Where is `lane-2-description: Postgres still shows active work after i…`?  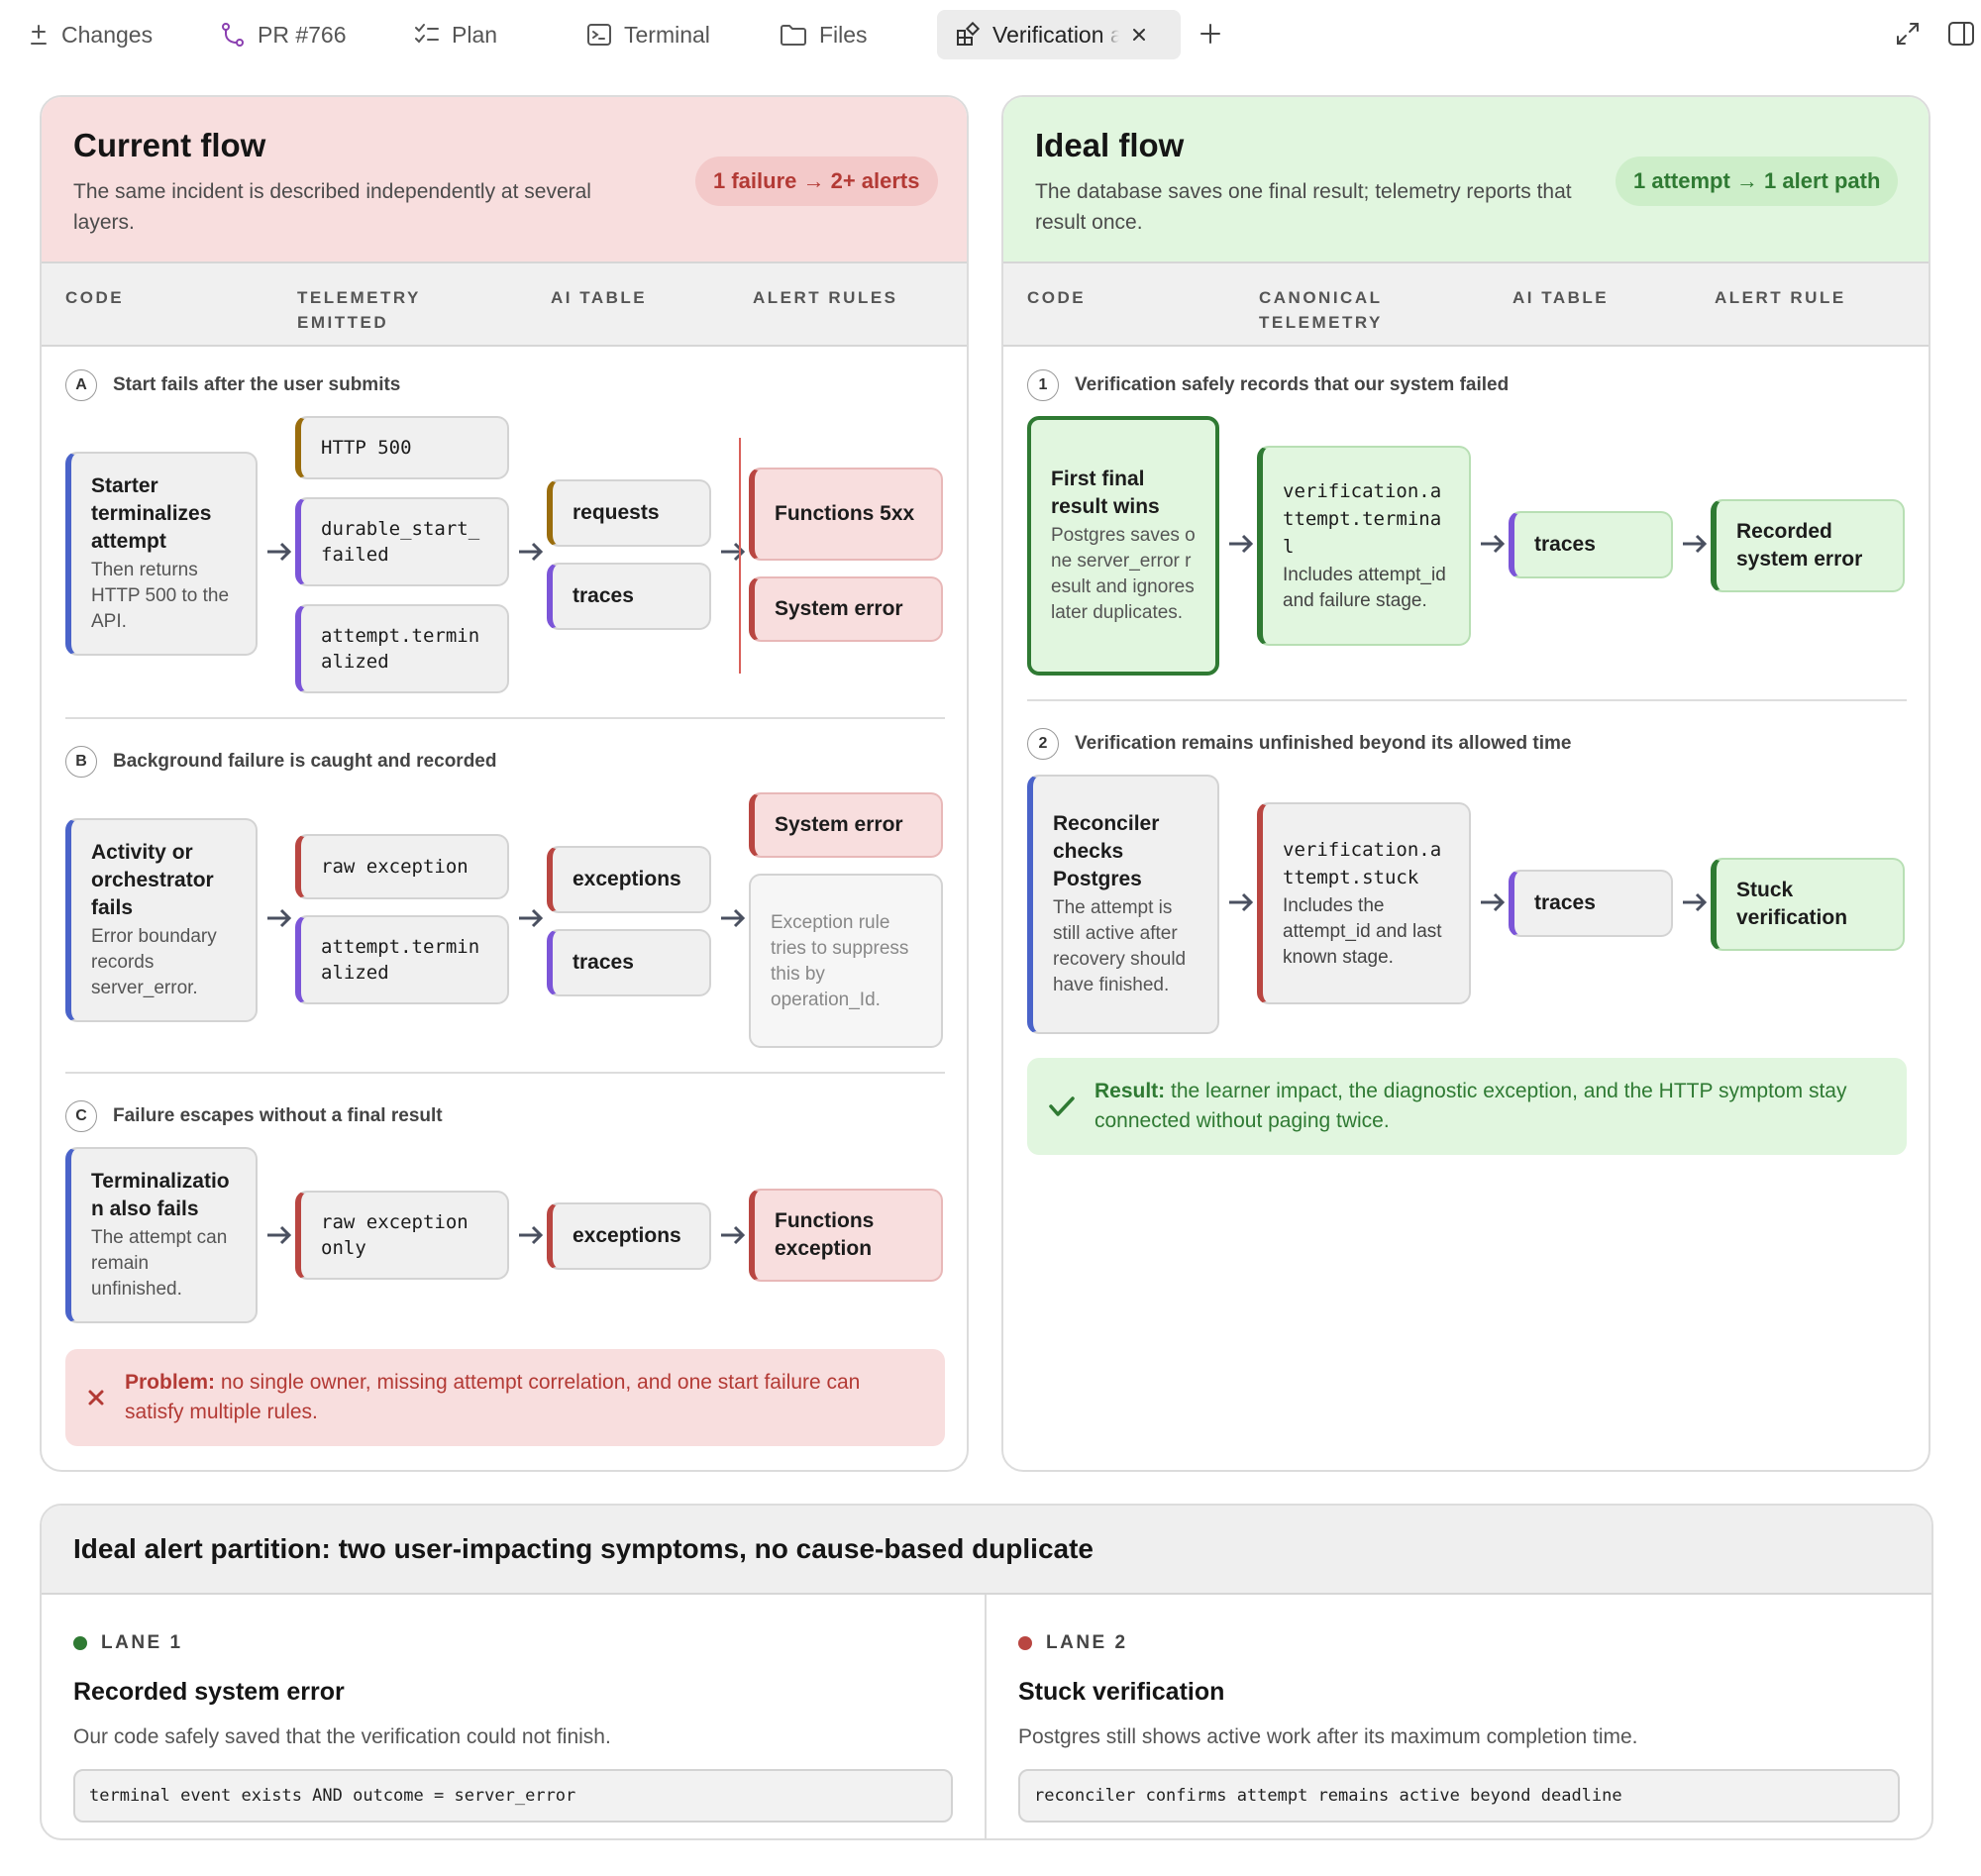 lane-2-description: Postgres still shows active work after i… is located at coordinates (1328, 1736).